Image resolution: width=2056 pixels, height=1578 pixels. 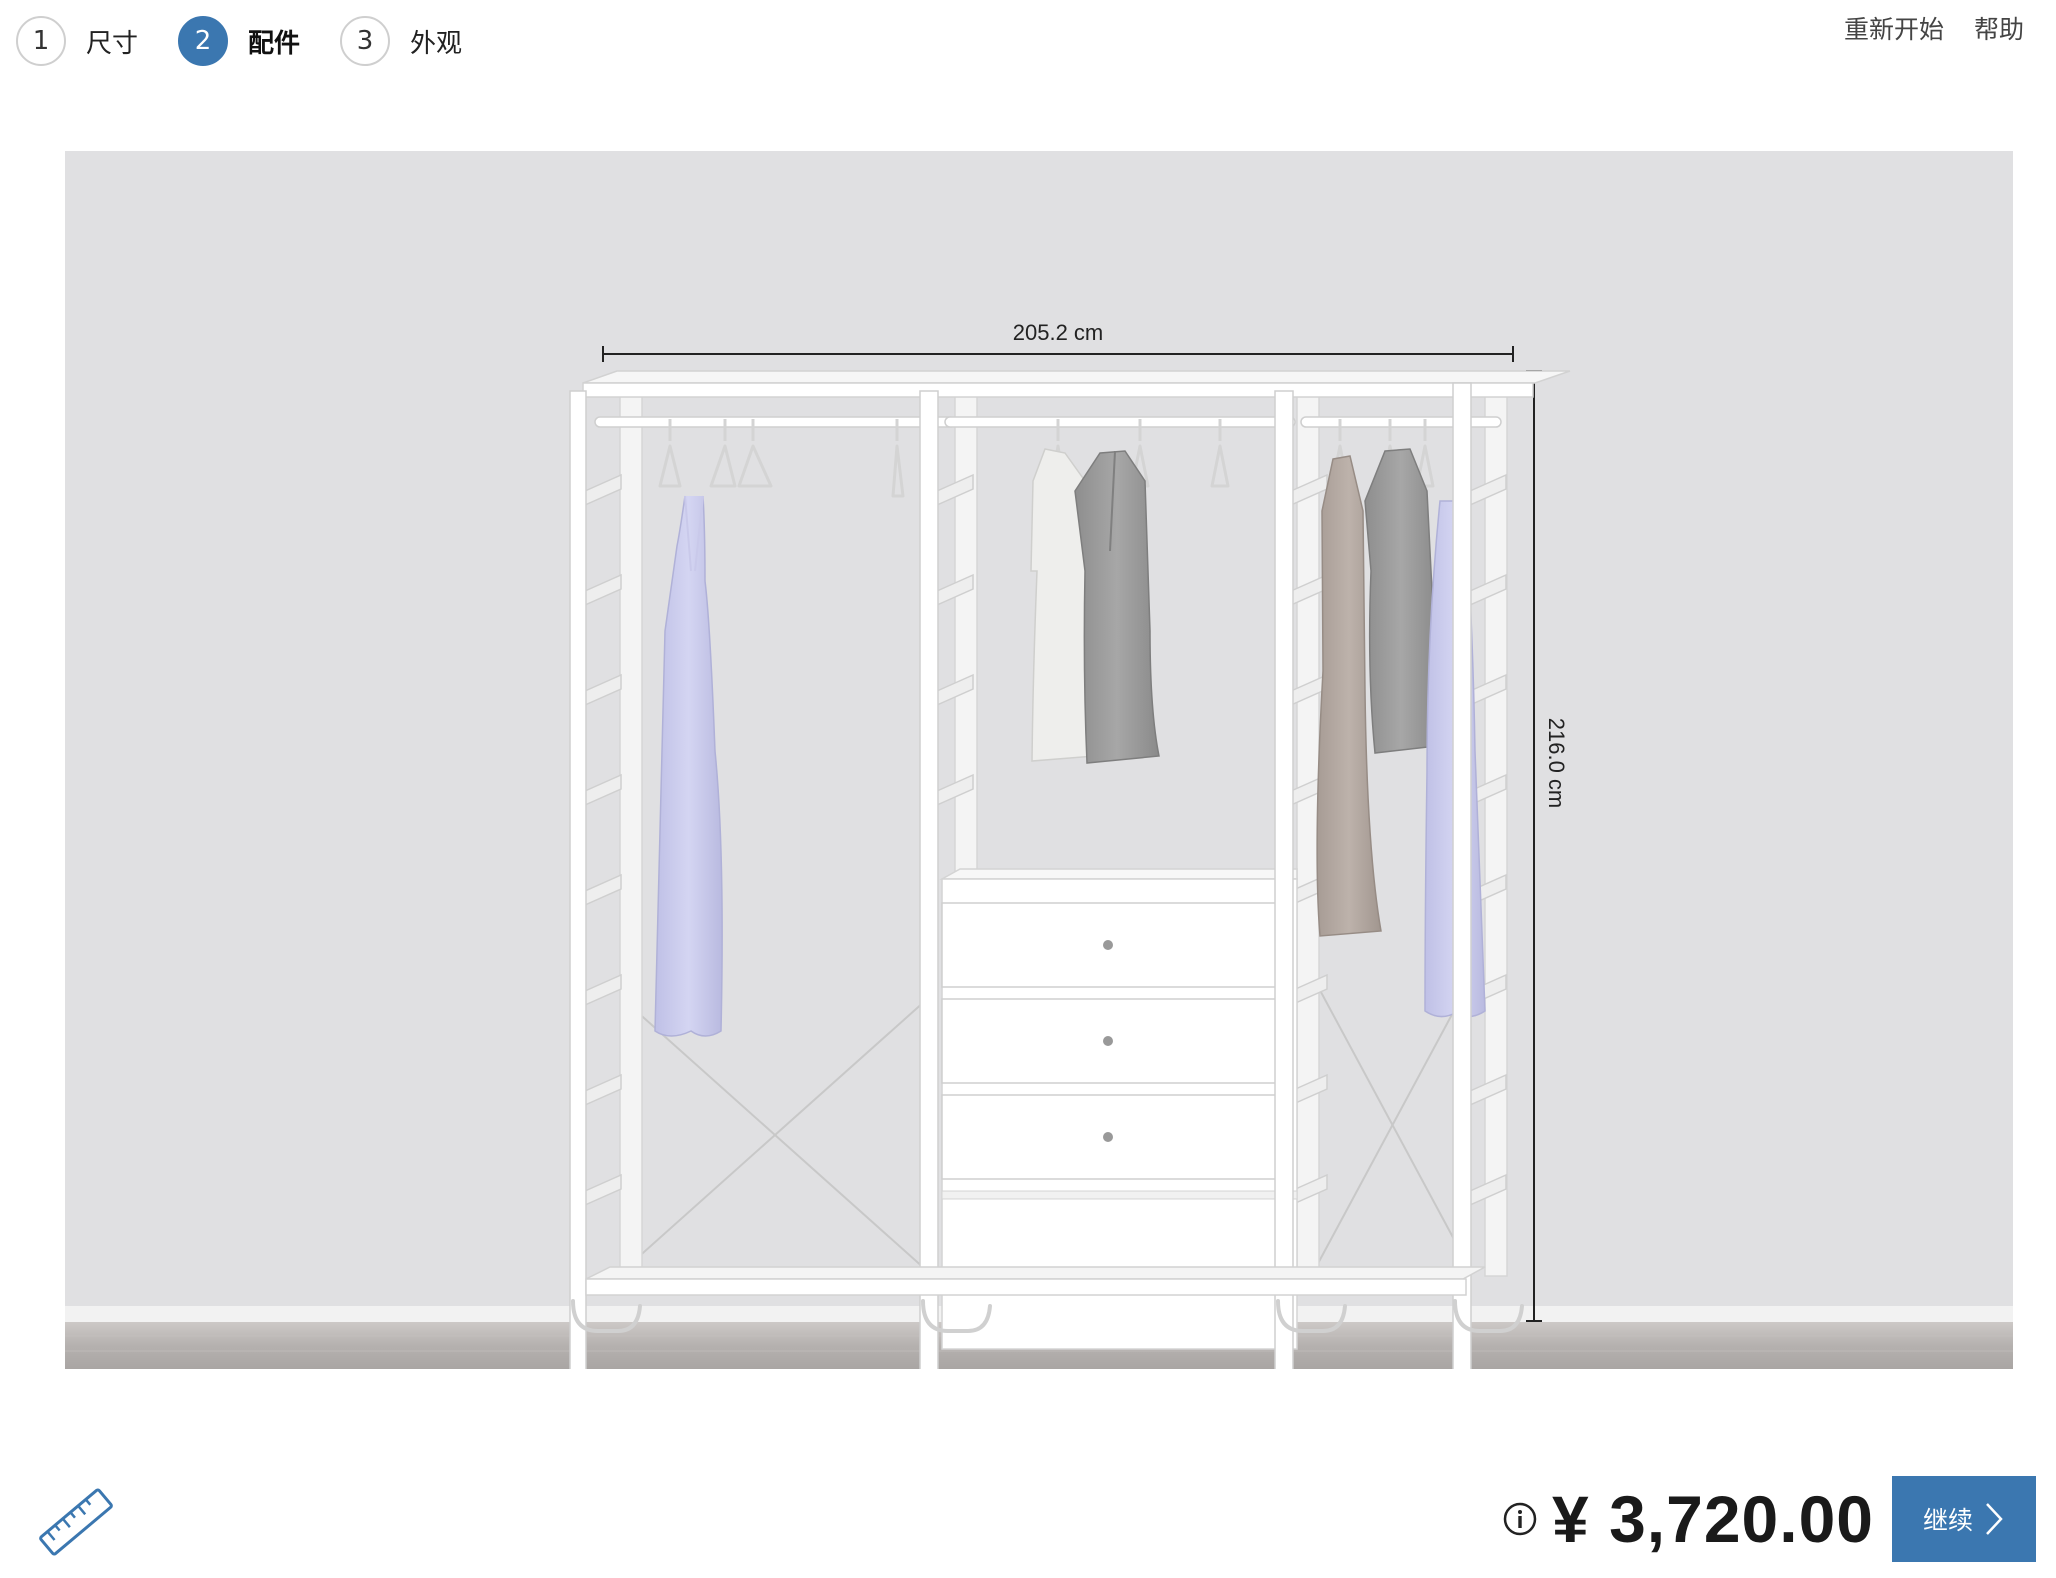 I want to click on top-shelf, so click(x=1076, y=384).